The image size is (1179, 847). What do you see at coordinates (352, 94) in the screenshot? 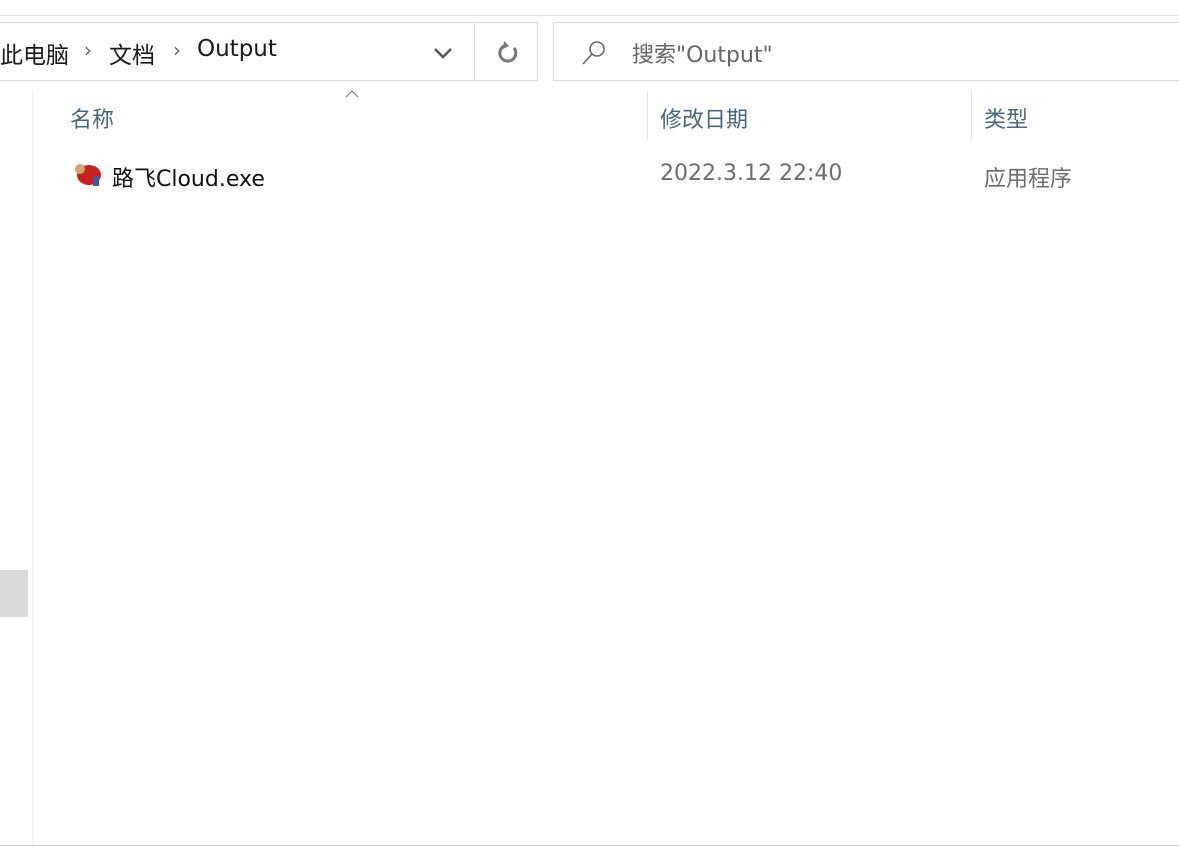
I see `sort-ascending-icon` at bounding box center [352, 94].